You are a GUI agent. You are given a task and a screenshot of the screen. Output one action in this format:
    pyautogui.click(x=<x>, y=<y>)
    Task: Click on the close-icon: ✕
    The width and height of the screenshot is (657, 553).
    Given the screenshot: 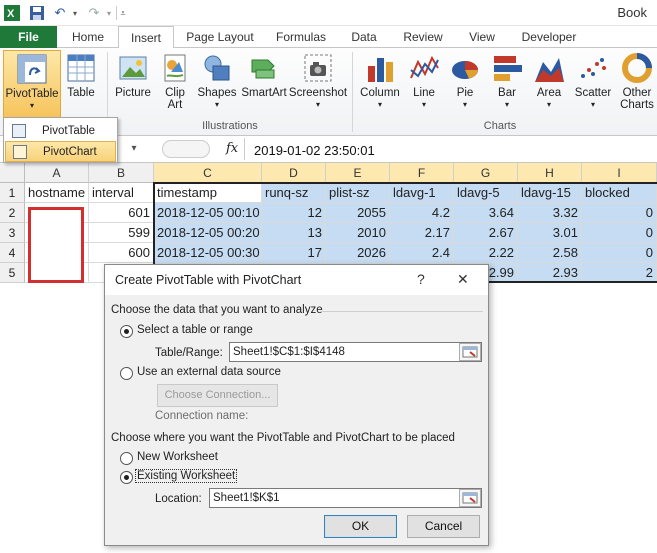 What is the action you would take?
    pyautogui.click(x=463, y=279)
    